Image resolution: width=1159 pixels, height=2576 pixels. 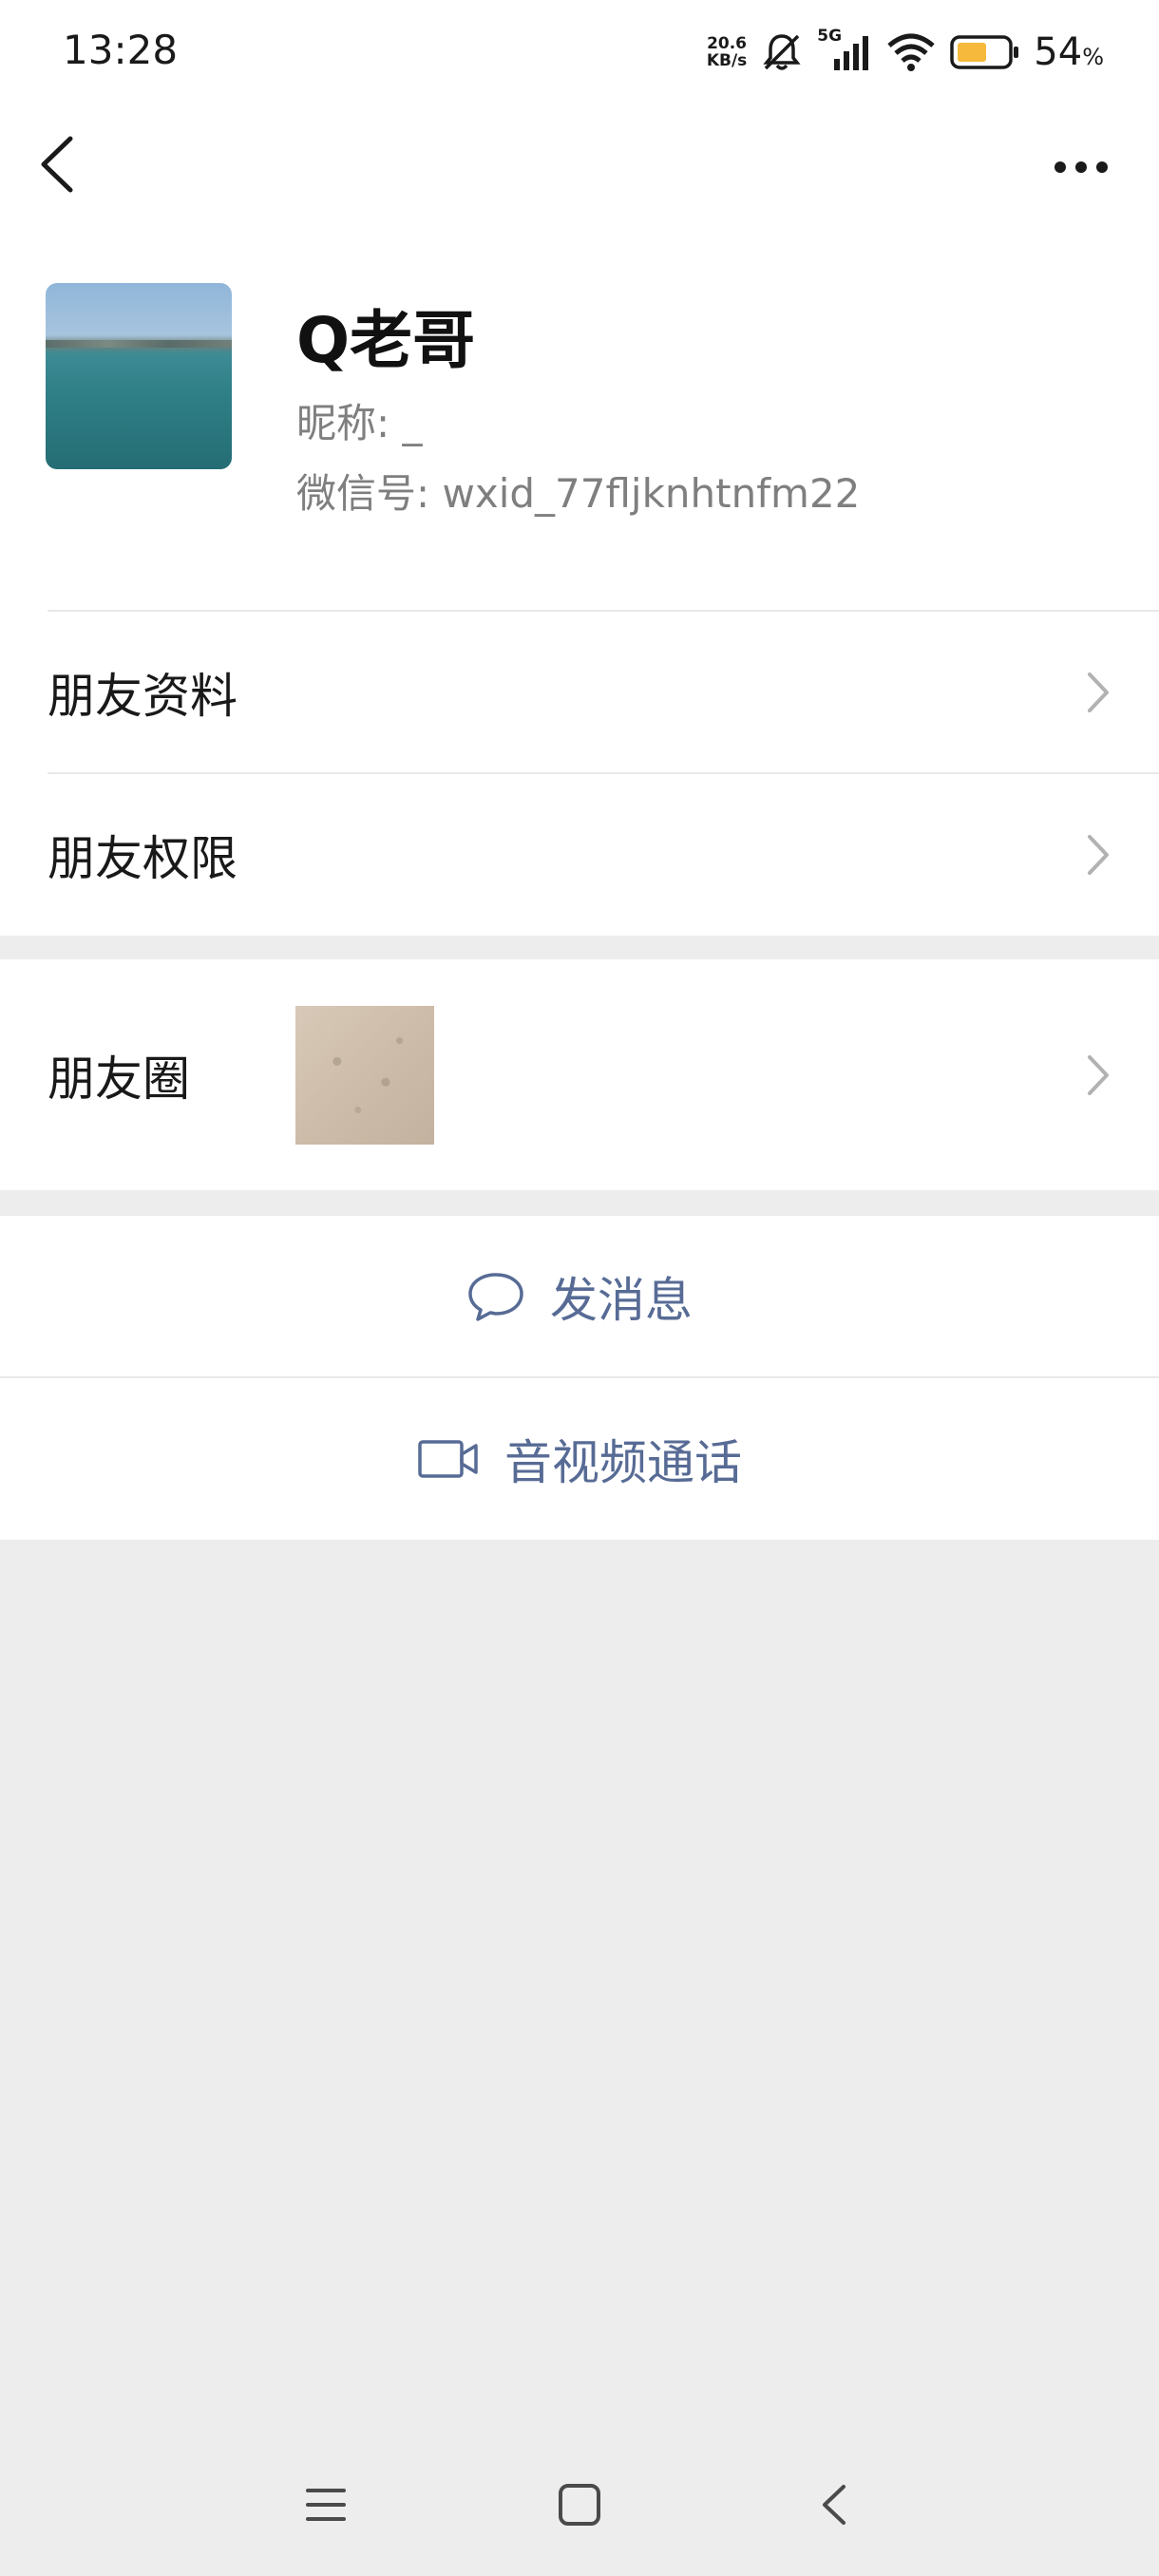 What do you see at coordinates (359, 423) in the screenshot?
I see `profile-nickname: 昵称: _` at bounding box center [359, 423].